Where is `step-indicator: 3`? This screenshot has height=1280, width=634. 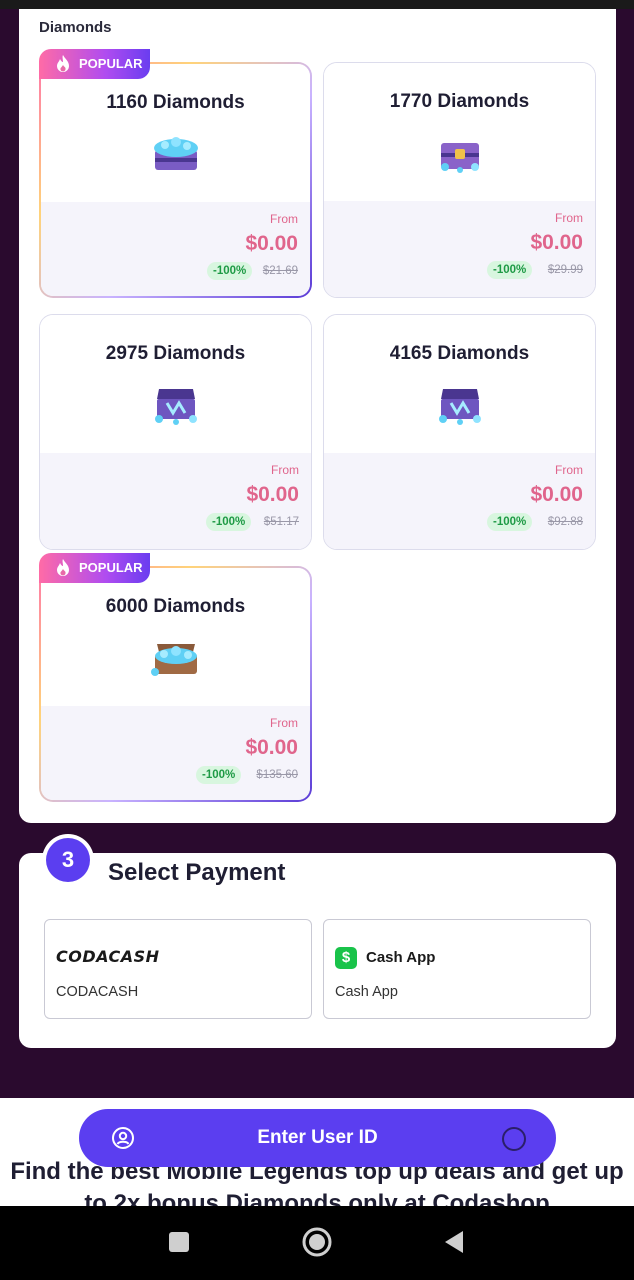 step-indicator: 3 is located at coordinates (68, 860).